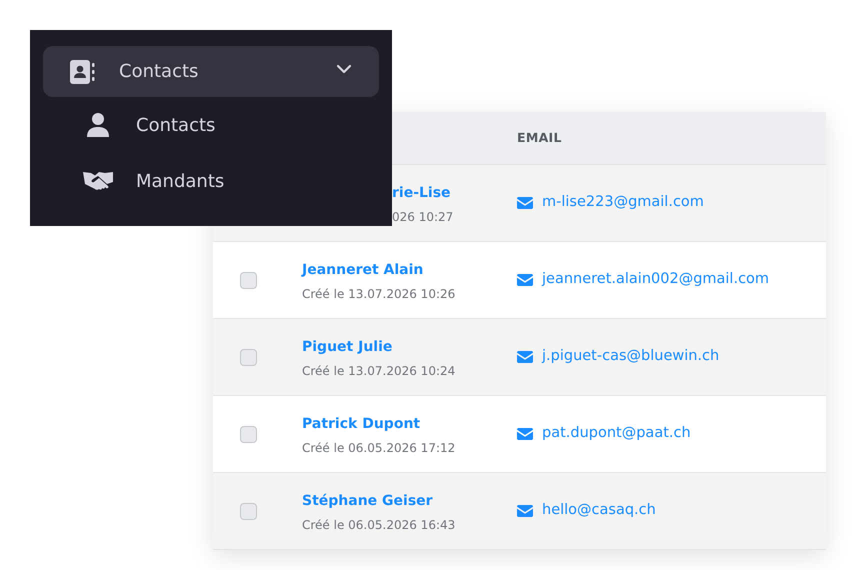 The image size is (856, 570). Describe the element at coordinates (211, 125) in the screenshot. I see `menu-item: Contacts` at that location.